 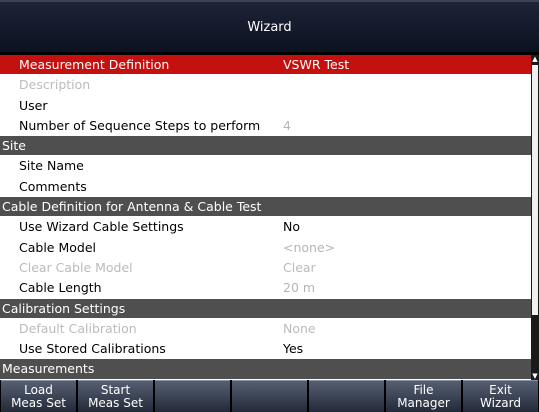 I want to click on setting-value: Clear, so click(x=299, y=267).